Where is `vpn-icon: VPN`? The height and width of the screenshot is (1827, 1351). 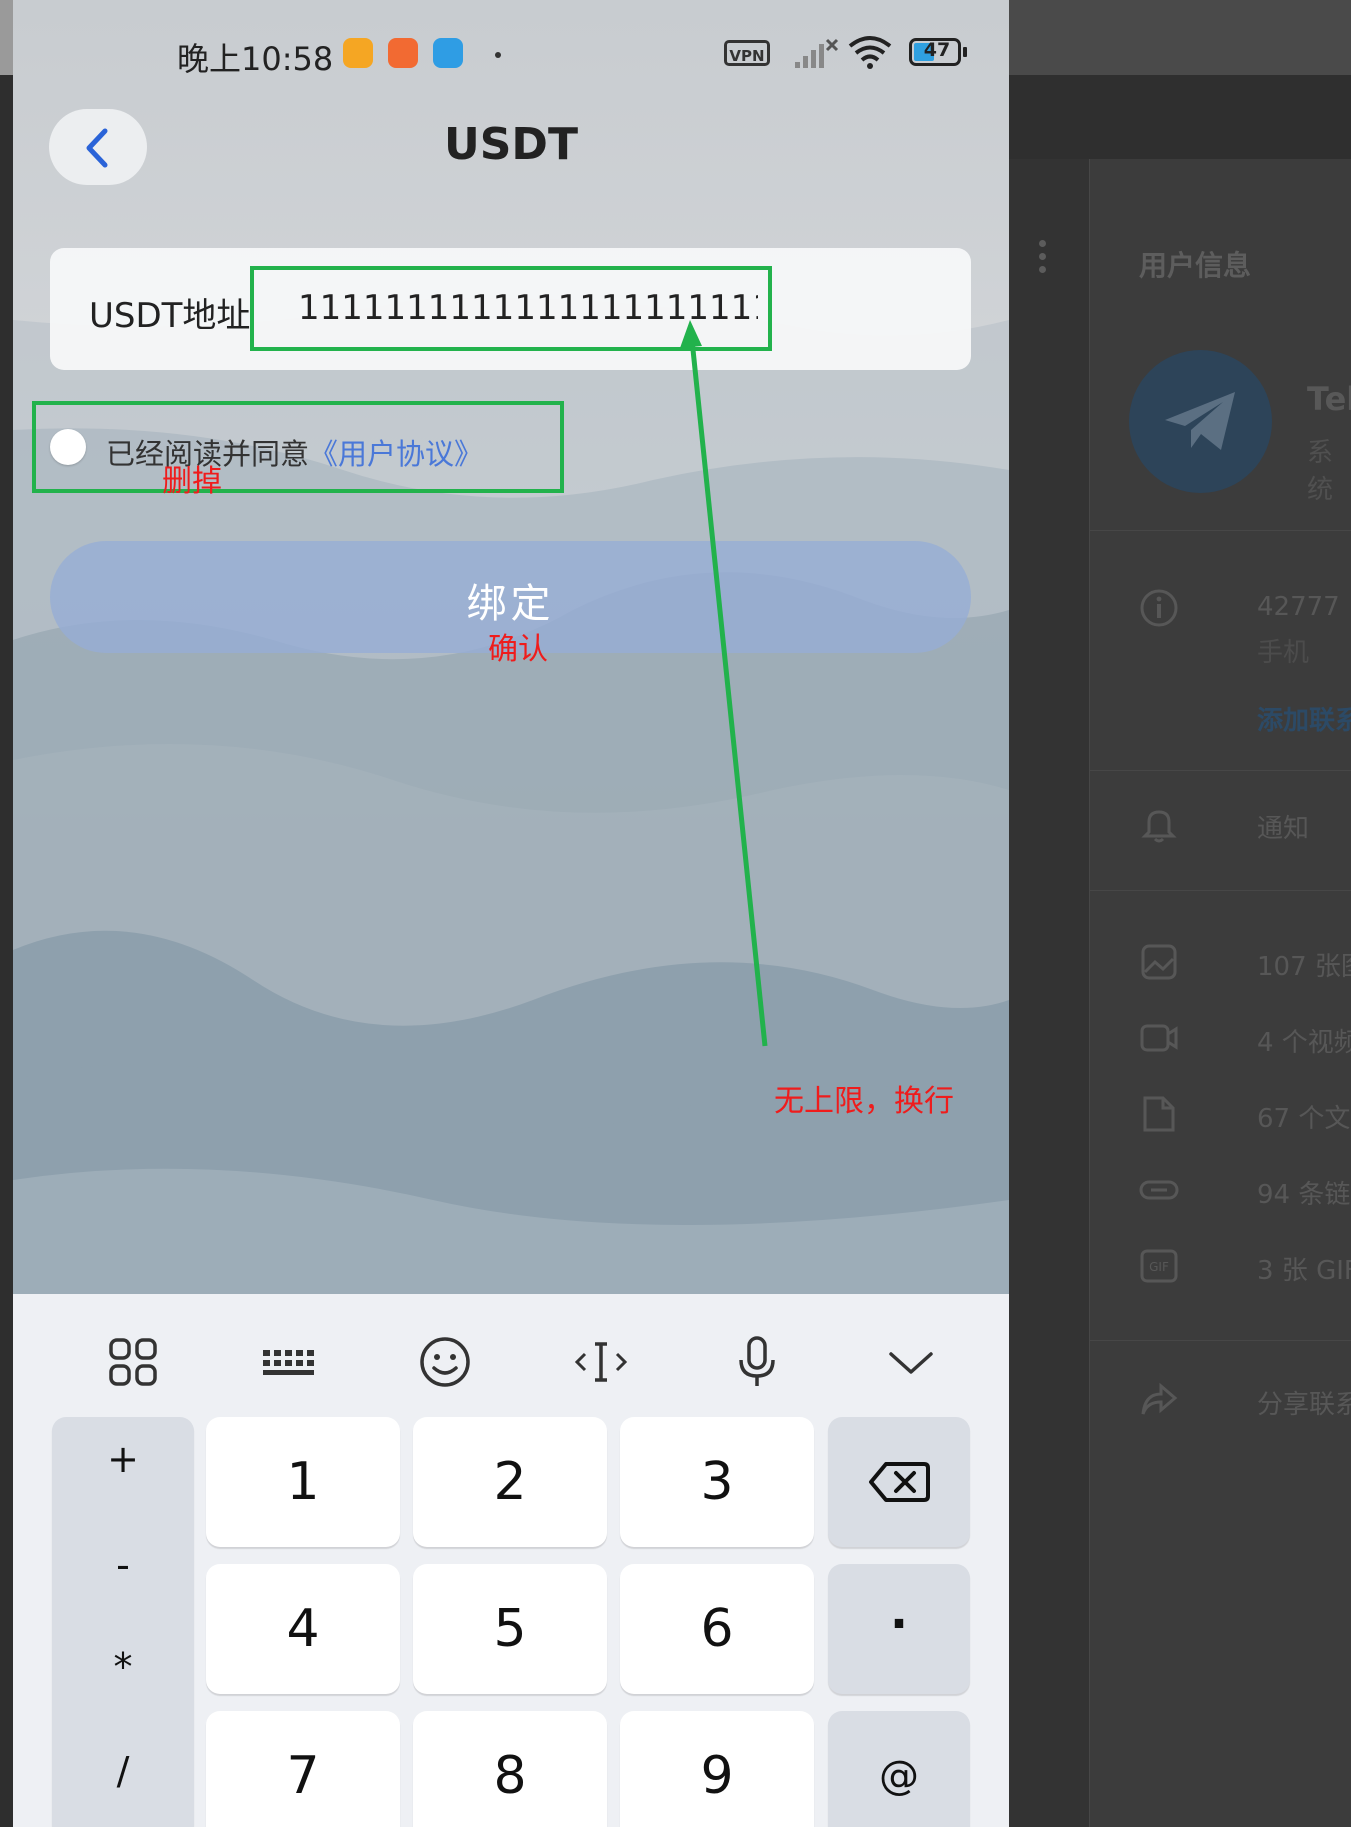 vpn-icon: VPN is located at coordinates (747, 53).